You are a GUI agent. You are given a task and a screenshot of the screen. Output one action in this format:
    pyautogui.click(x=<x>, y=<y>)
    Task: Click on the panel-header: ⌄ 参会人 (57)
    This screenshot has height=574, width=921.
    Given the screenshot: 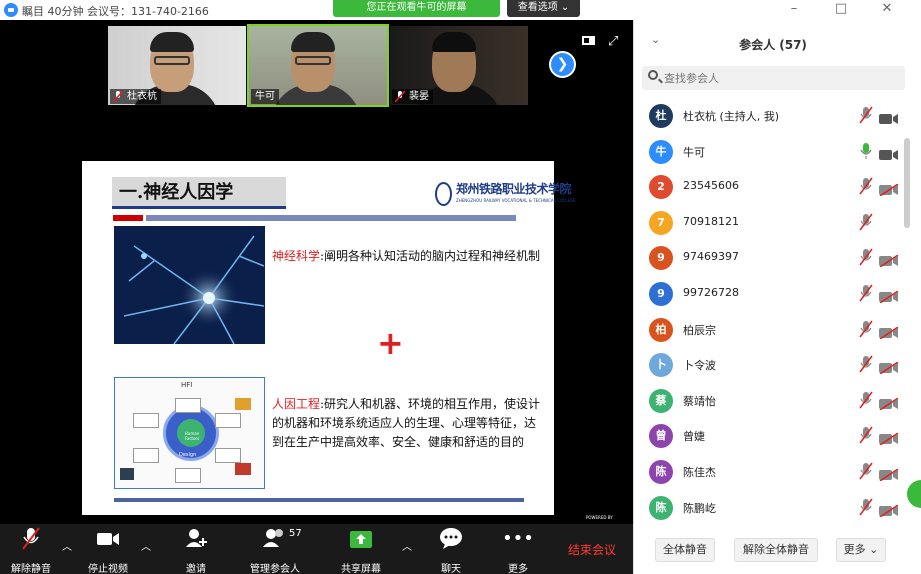 What is the action you would take?
    pyautogui.click(x=777, y=42)
    